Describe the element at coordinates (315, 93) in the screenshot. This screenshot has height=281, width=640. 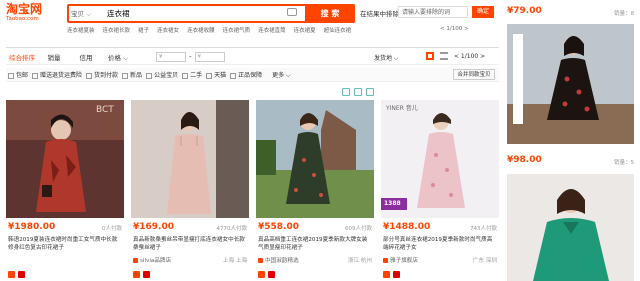
I see `image-tools` at that location.